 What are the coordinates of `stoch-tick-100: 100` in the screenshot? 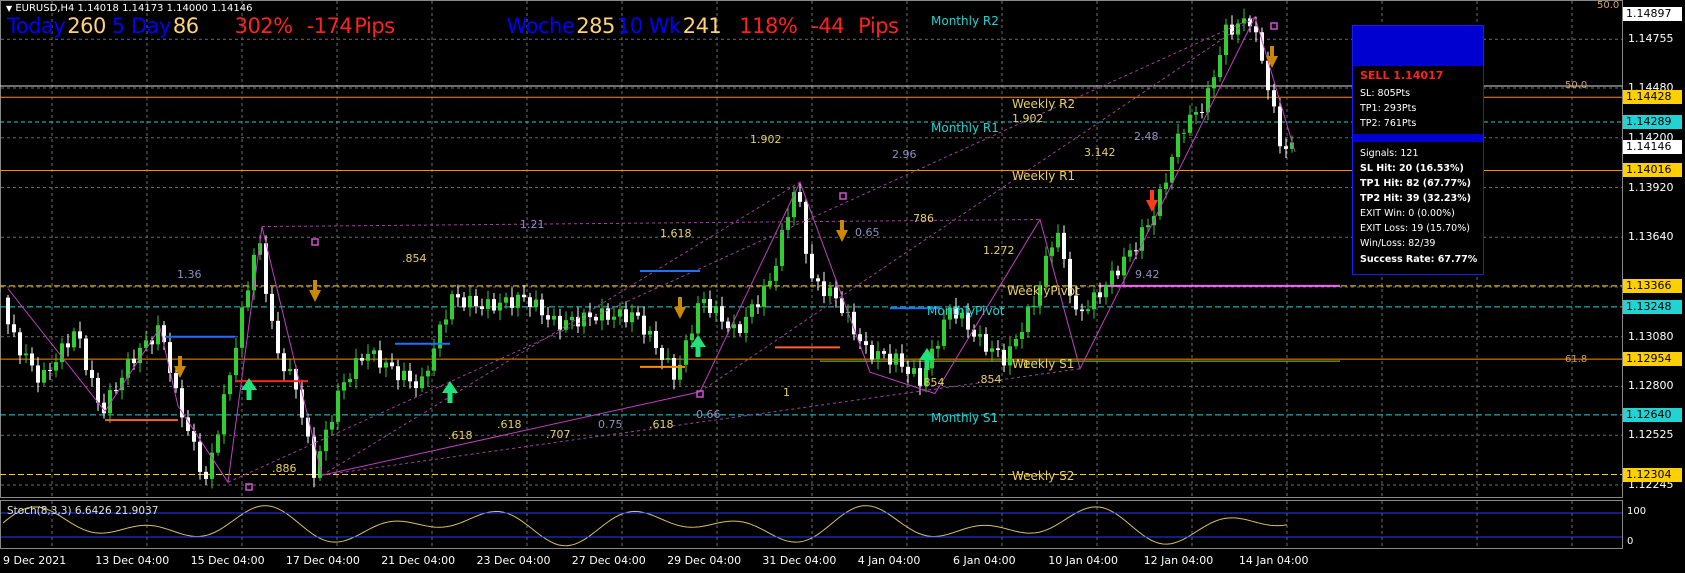 It's located at (1637, 511).